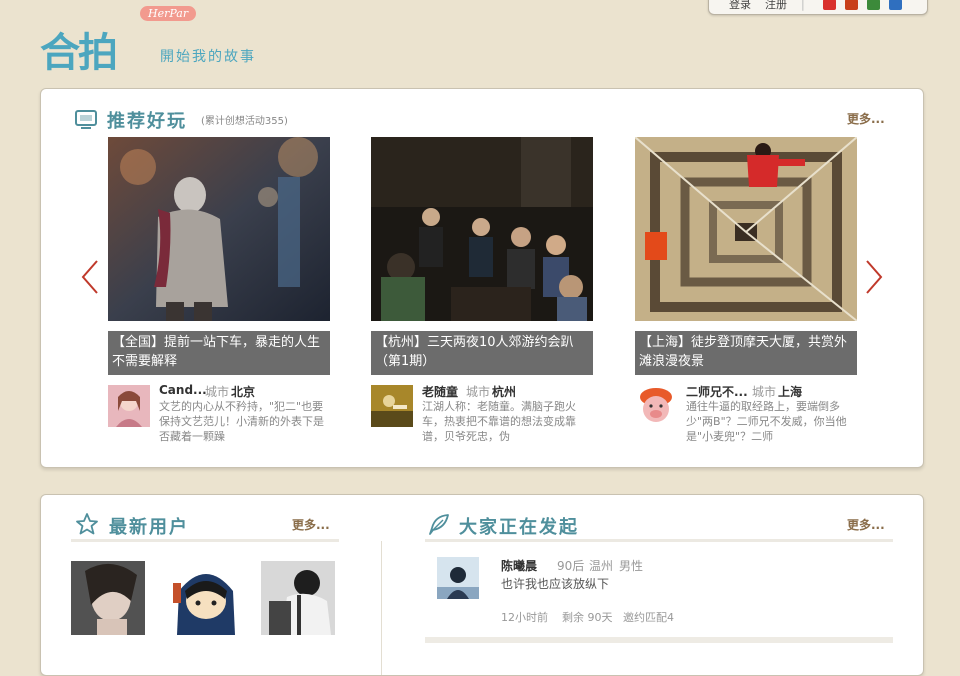 The image size is (960, 676). I want to click on initiator-city: 温州, so click(601, 566).